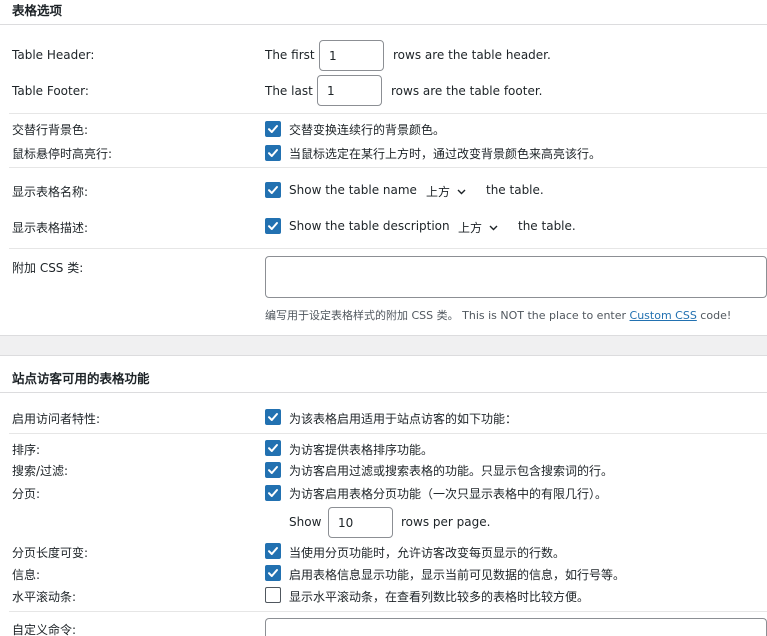  Describe the element at coordinates (40, 471) in the screenshot. I see `search-label: 搜索/过滤:` at that location.